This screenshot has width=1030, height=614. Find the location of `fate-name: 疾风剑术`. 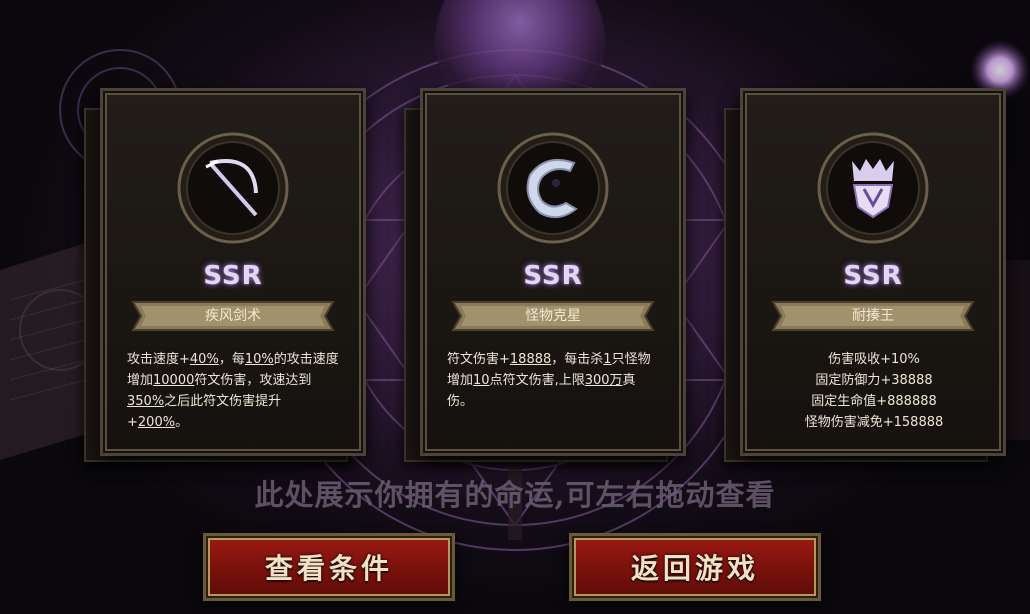

fate-name: 疾风剑术 is located at coordinates (233, 316).